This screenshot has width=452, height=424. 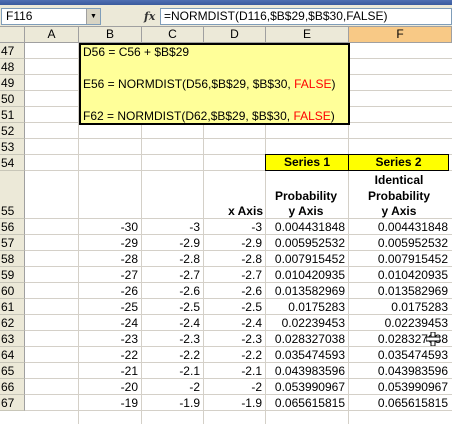 I want to click on row-header: 50, so click(x=12, y=99).